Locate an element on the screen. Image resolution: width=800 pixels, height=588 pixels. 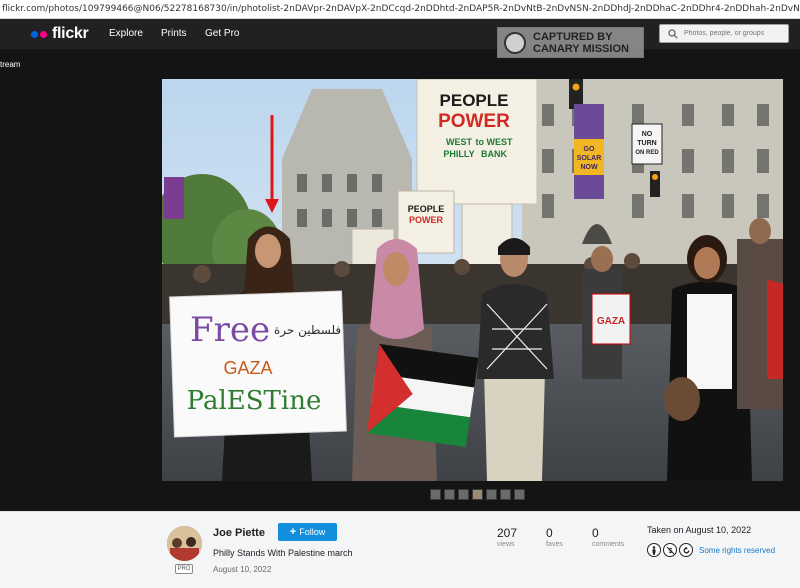
canary-mission-watermark: CAPTURED BY CANARY MISSION is located at coordinates (570, 42).